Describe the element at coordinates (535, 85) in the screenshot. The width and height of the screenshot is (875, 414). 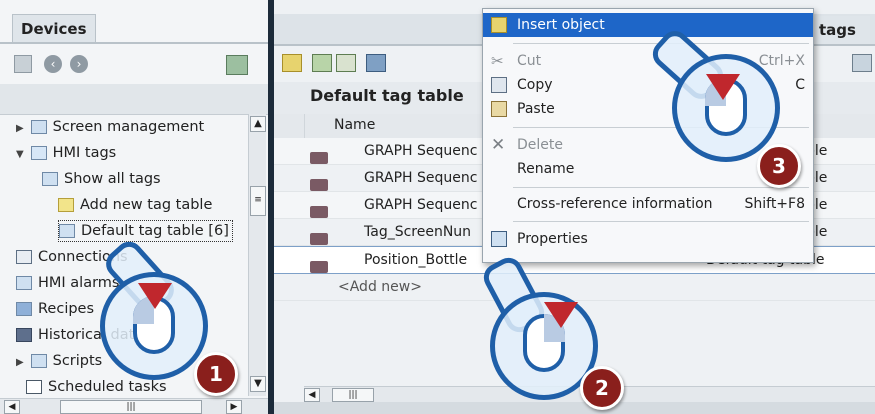
I see `menu-label: Copy` at that location.